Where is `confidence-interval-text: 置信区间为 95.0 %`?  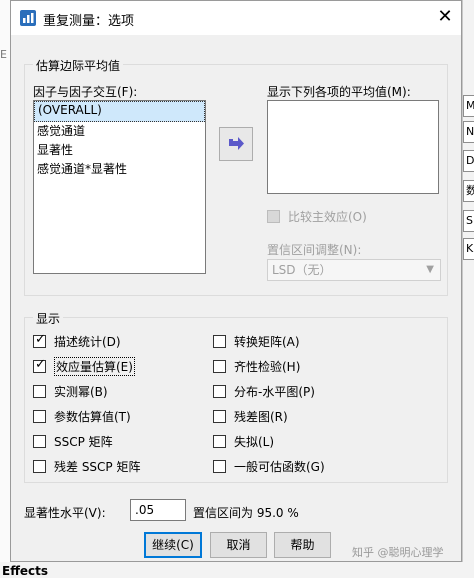
confidence-interval-text: 置信区间为 95.0 % is located at coordinates (246, 513).